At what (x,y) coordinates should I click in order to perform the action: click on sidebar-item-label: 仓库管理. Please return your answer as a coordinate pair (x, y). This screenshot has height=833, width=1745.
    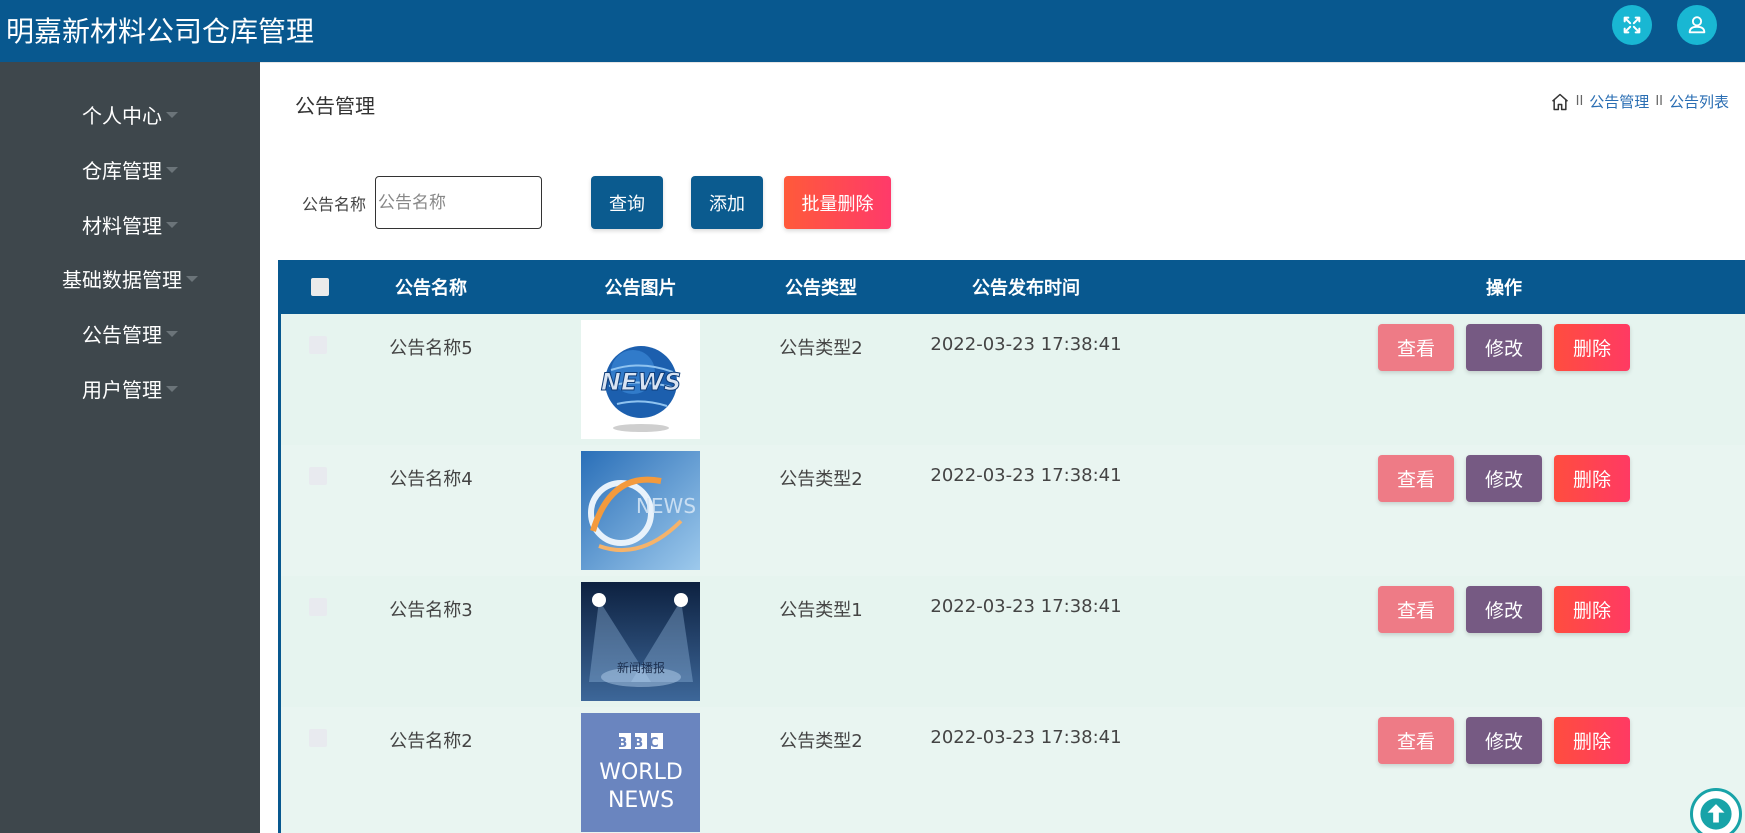
    Looking at the image, I should click on (122, 170).